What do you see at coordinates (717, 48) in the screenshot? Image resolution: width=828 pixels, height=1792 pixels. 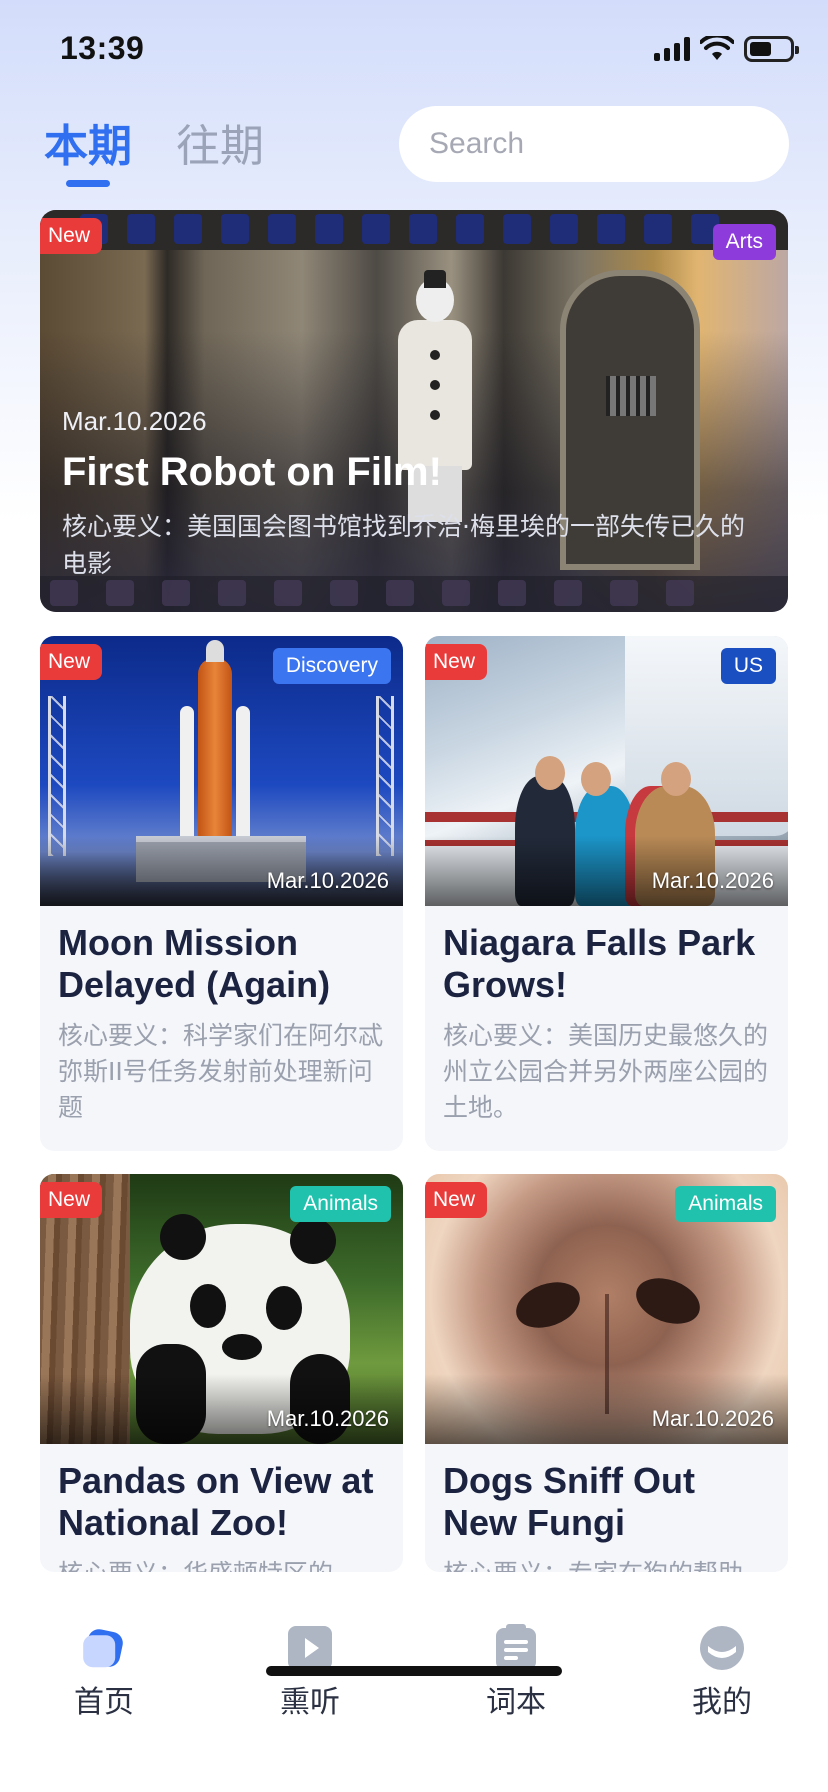 I see `wifi-icon` at bounding box center [717, 48].